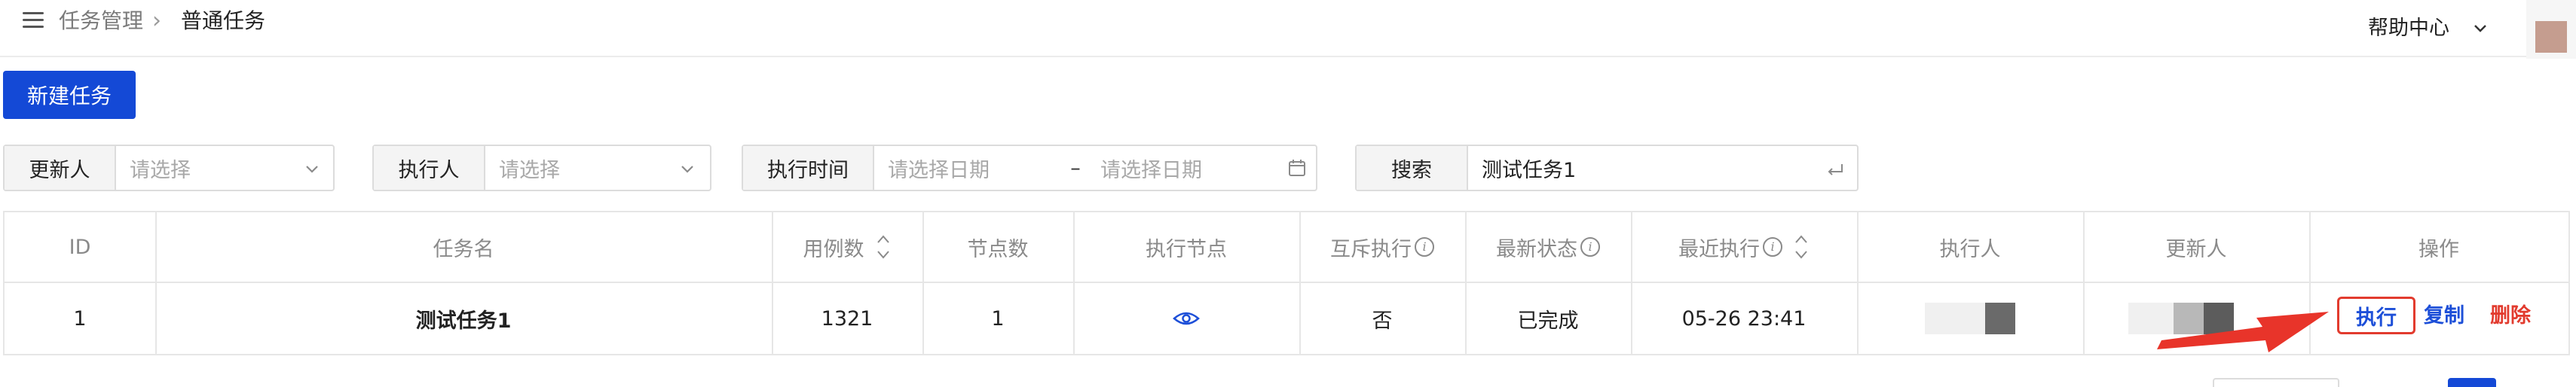 This screenshot has height=387, width=2576. I want to click on help-center-link: 帮助中心, so click(2409, 29).